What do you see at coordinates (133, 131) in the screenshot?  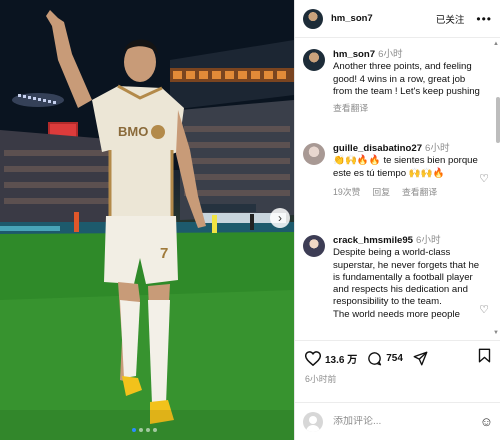 I see `svg-text: BMO` at bounding box center [133, 131].